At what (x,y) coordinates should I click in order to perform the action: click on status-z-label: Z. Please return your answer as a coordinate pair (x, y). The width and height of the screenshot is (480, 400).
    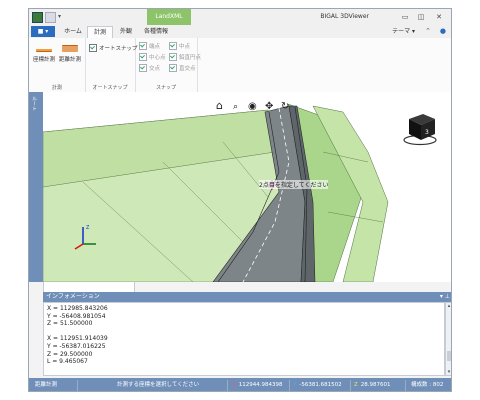
    Looking at the image, I should click on (356, 385).